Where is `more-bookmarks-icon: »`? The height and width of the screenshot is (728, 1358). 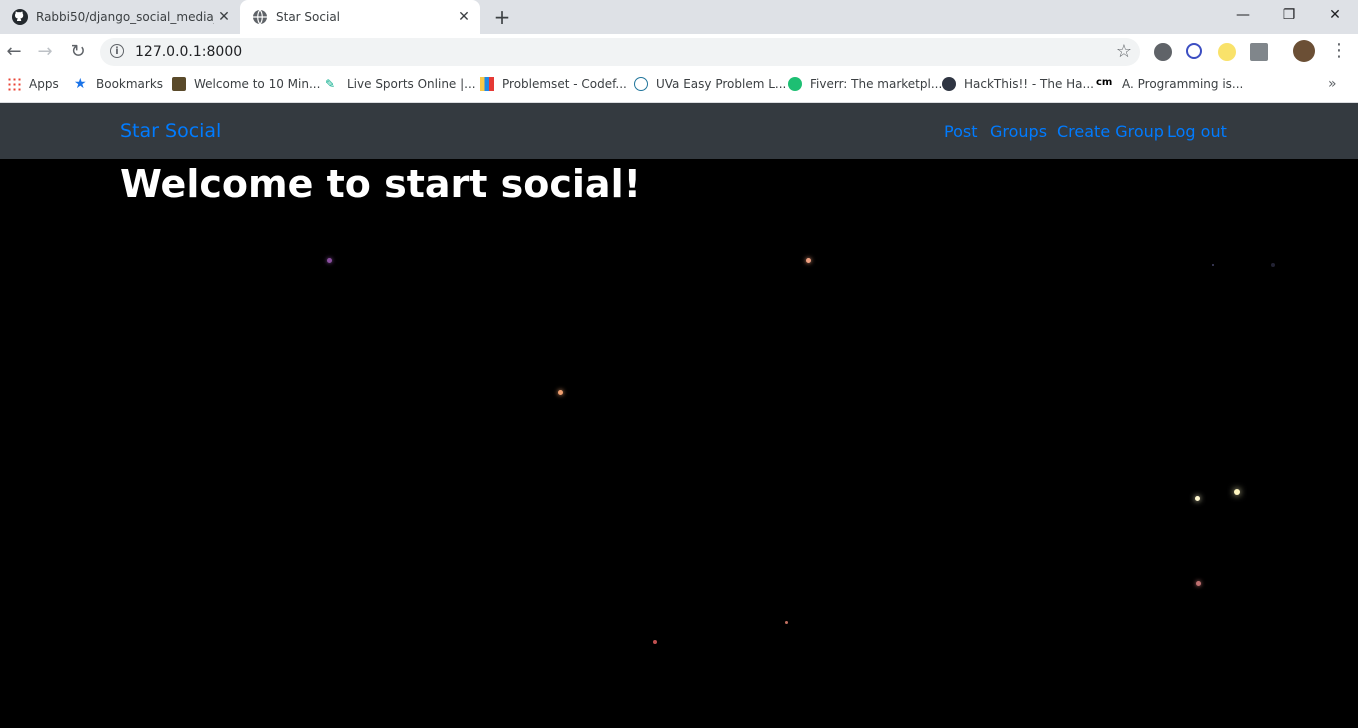
more-bookmarks-icon: » is located at coordinates (1332, 84).